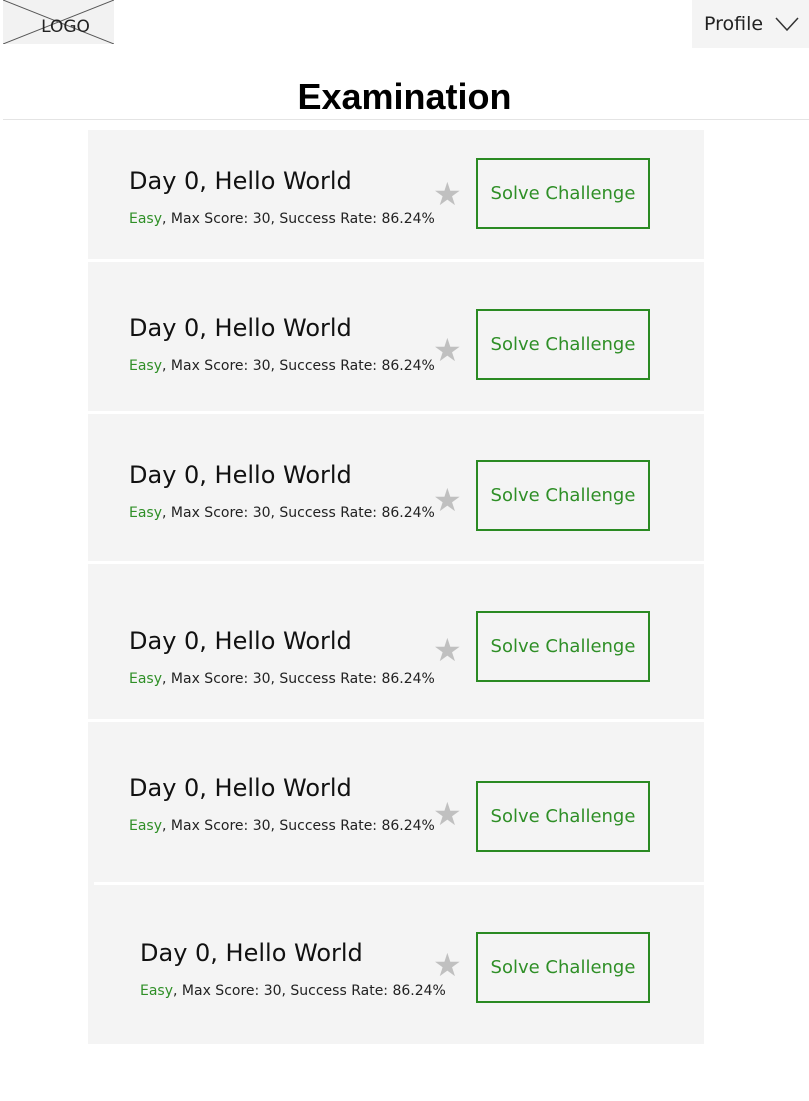 This screenshot has height=1101, width=809. I want to click on profile-menu: Profile, so click(750, 24).